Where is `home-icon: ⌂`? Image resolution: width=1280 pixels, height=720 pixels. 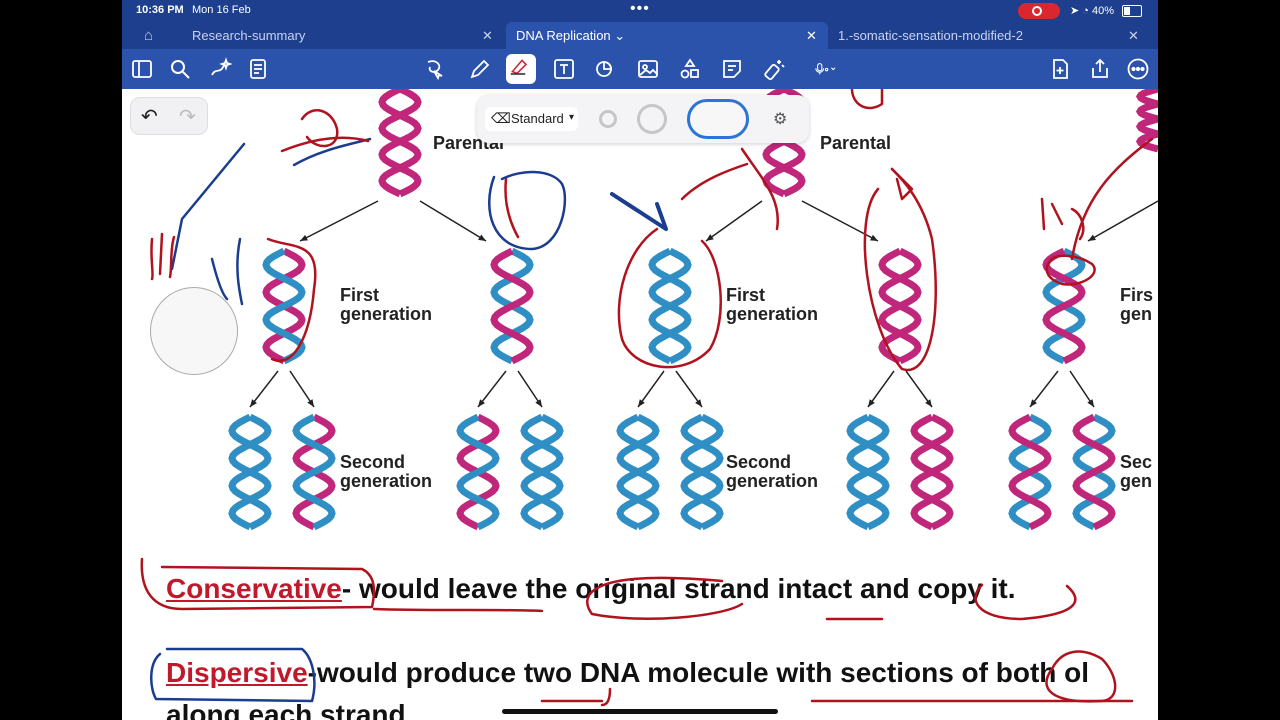 home-icon: ⌂ is located at coordinates (148, 35).